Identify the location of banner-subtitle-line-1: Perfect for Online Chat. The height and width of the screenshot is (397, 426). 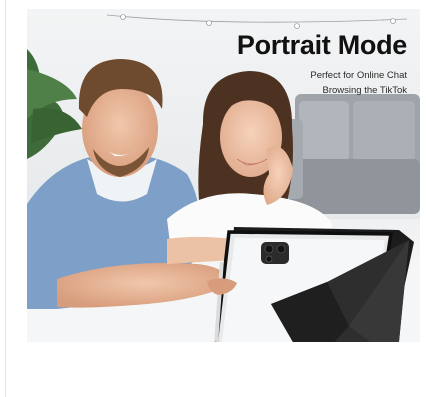
(358, 75).